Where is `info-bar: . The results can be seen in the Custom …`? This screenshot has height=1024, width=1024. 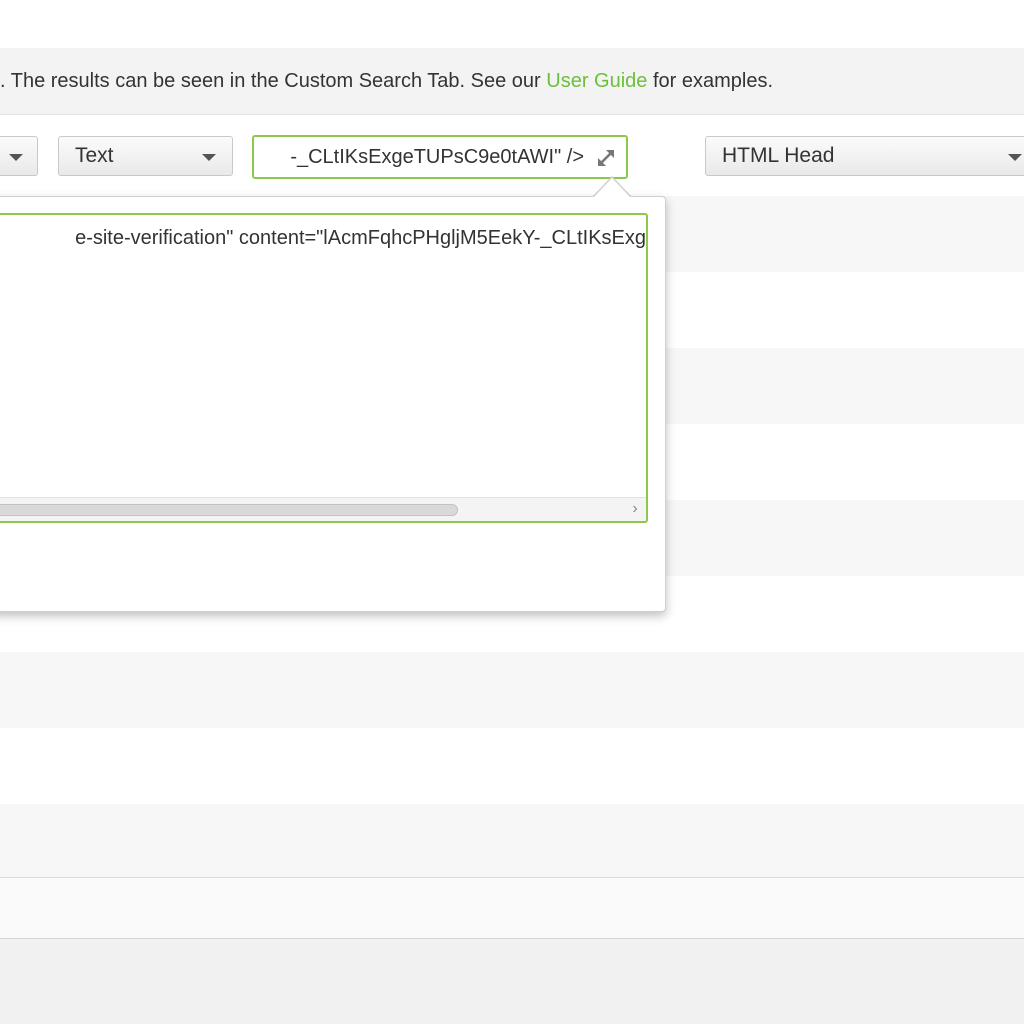 info-bar: . The results can be seen in the Custom … is located at coordinates (512, 81).